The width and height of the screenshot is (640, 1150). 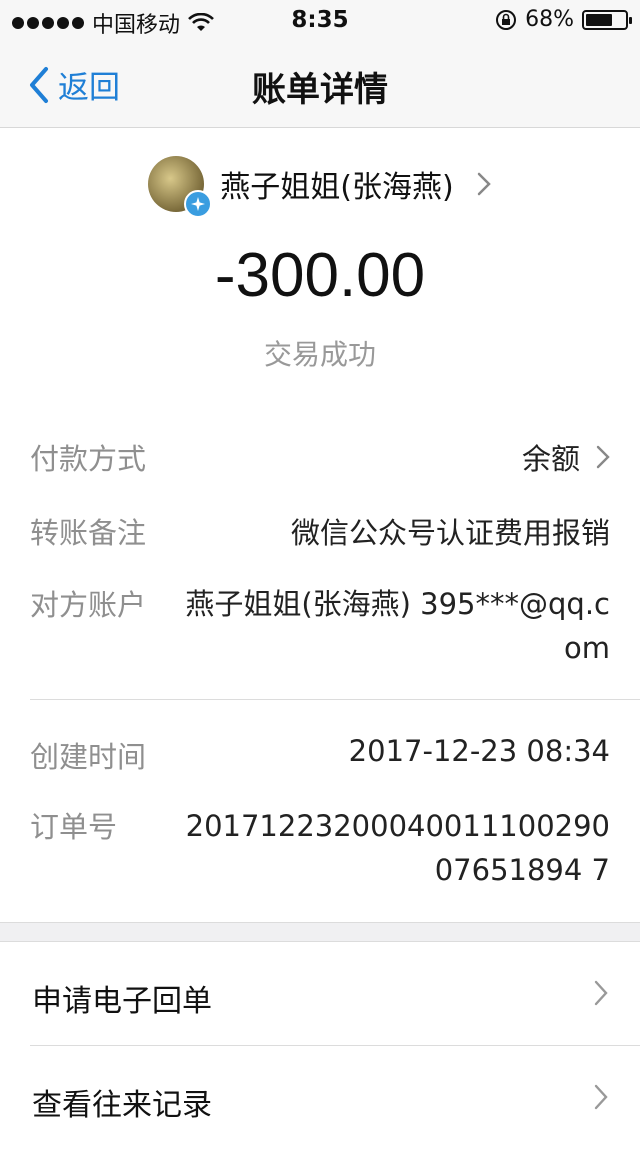 I want to click on remark-value: 微信公众号认证费用报销, so click(x=450, y=533).